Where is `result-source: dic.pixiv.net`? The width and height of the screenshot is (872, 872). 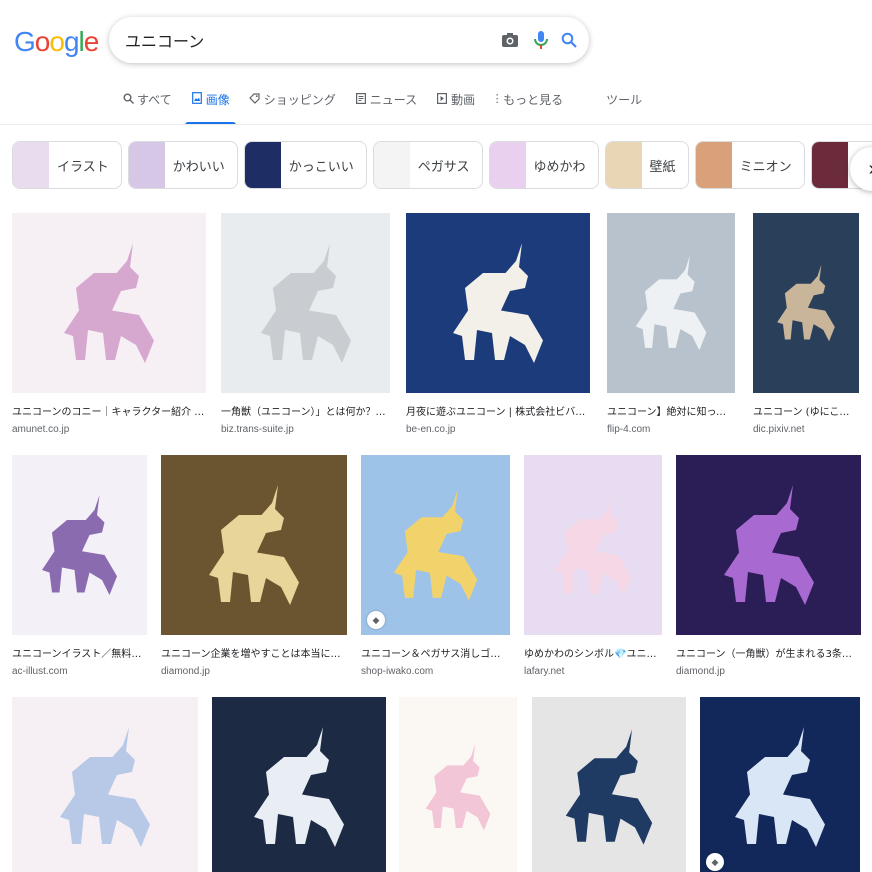 result-source: dic.pixiv.net is located at coordinates (779, 429).